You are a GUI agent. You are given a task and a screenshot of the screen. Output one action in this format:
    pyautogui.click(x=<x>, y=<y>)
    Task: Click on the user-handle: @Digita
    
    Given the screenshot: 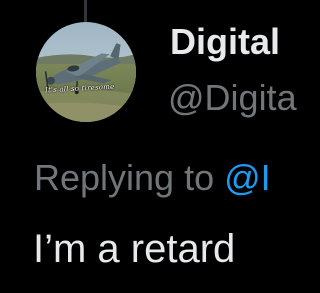 What is the action you would take?
    pyautogui.click(x=232, y=98)
    